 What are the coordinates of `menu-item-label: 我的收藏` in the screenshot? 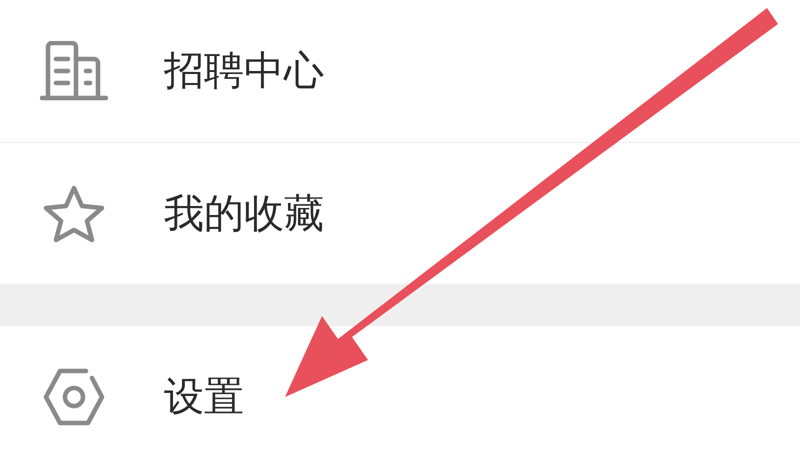 It's located at (244, 214).